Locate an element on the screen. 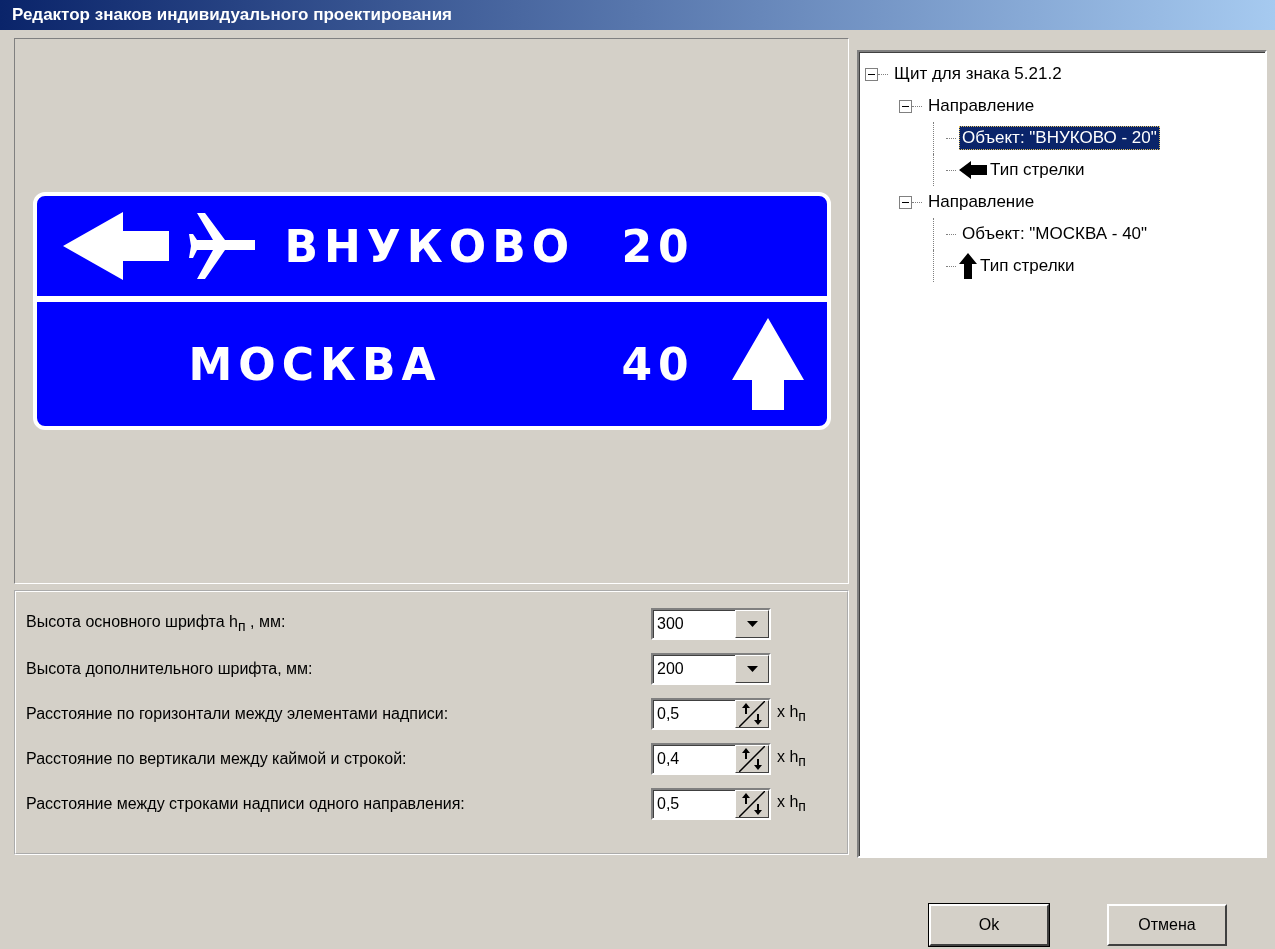 Image resolution: width=1275 pixels, height=949 pixels. setting-label: Расстояние по вертикали между каймой и строкой: is located at coordinates (217, 759).